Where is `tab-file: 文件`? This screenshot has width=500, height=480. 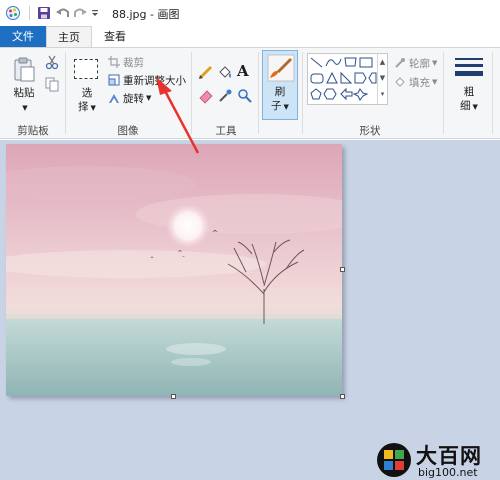 tab-file: 文件 is located at coordinates (23, 36).